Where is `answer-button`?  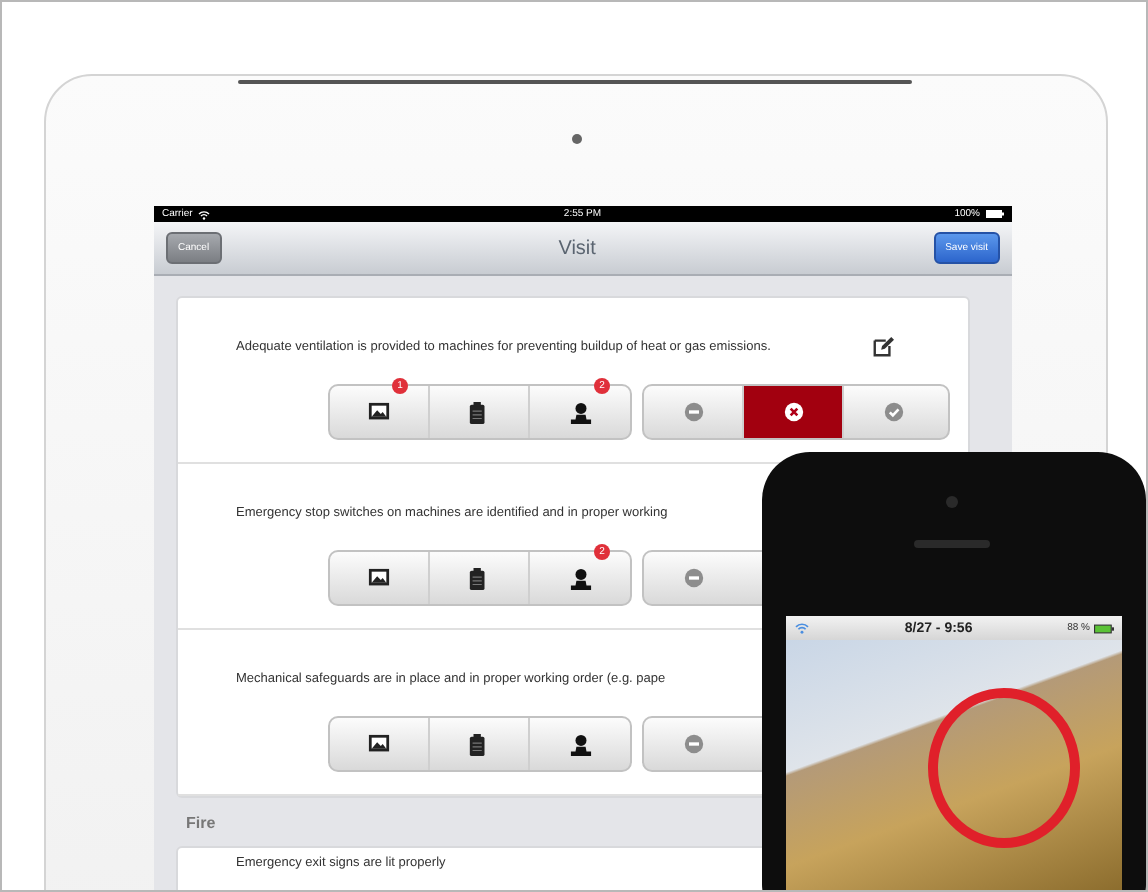
answer-button is located at coordinates (794, 412).